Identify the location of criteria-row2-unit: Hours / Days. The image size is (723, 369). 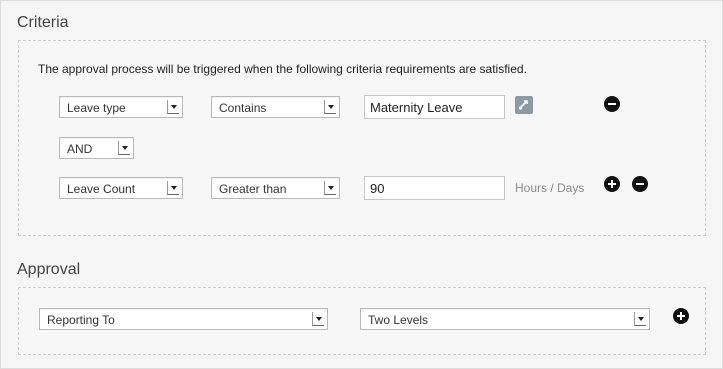
(550, 188).